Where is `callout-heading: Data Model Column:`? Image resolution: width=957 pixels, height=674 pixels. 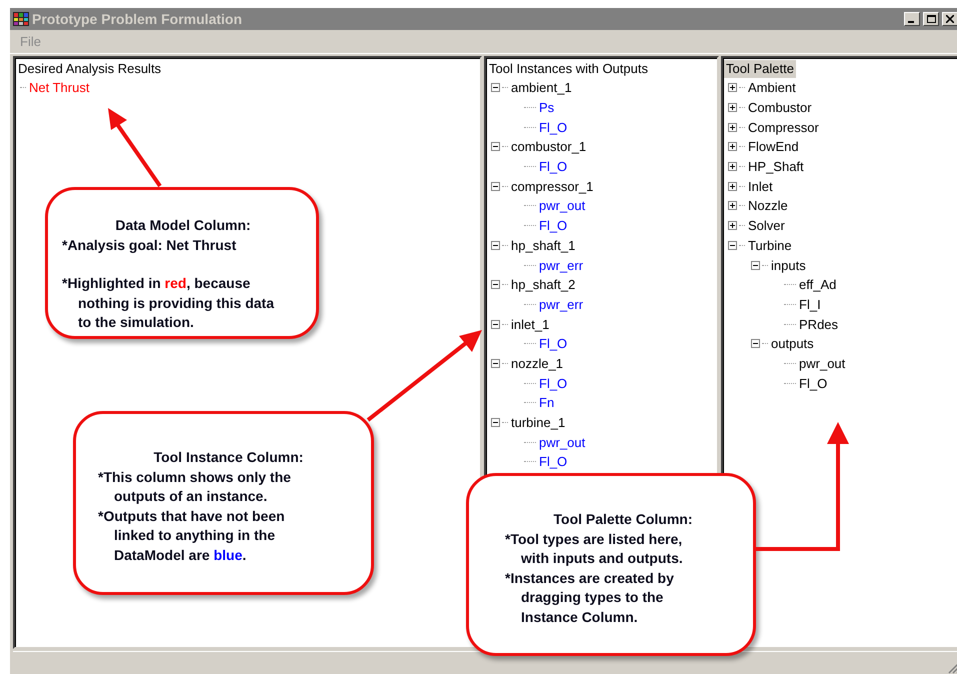
callout-heading: Data Model Column: is located at coordinates (183, 225).